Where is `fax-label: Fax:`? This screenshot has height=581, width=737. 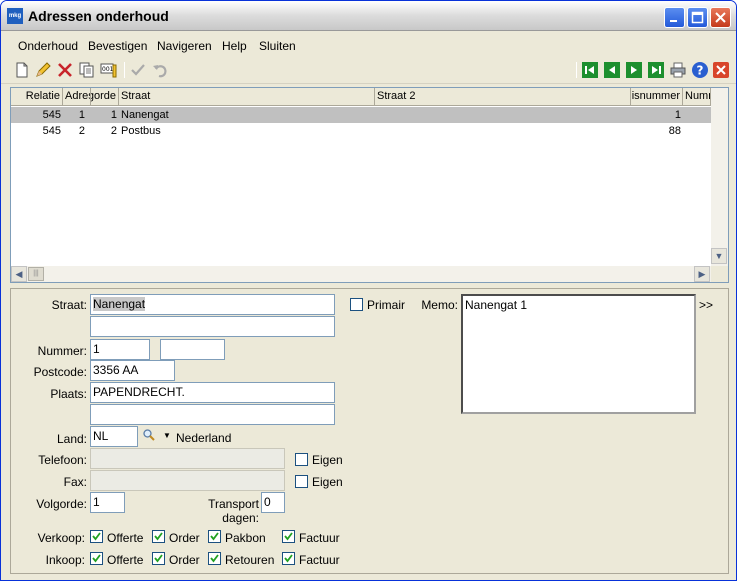 fax-label: Fax: is located at coordinates (75, 482).